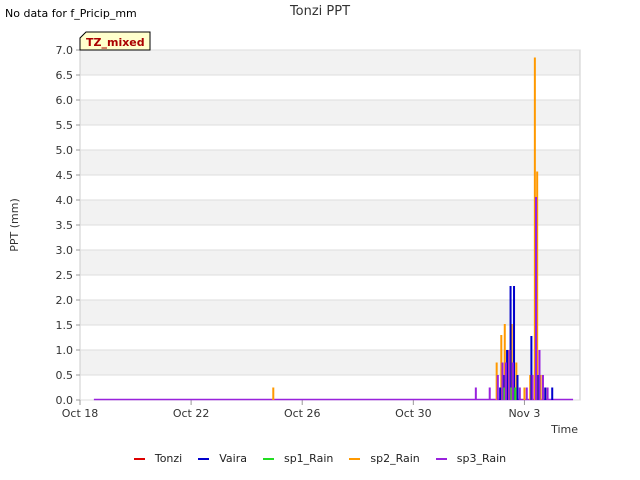 Image resolution: width=640 pixels, height=480 pixels. What do you see at coordinates (65, 75) in the screenshot?
I see `y-tick-label: 6.5` at bounding box center [65, 75].